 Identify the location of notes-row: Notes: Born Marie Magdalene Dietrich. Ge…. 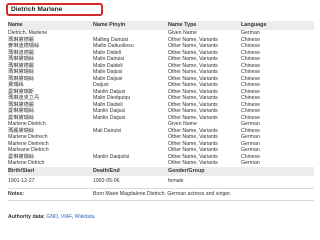
(161, 194).